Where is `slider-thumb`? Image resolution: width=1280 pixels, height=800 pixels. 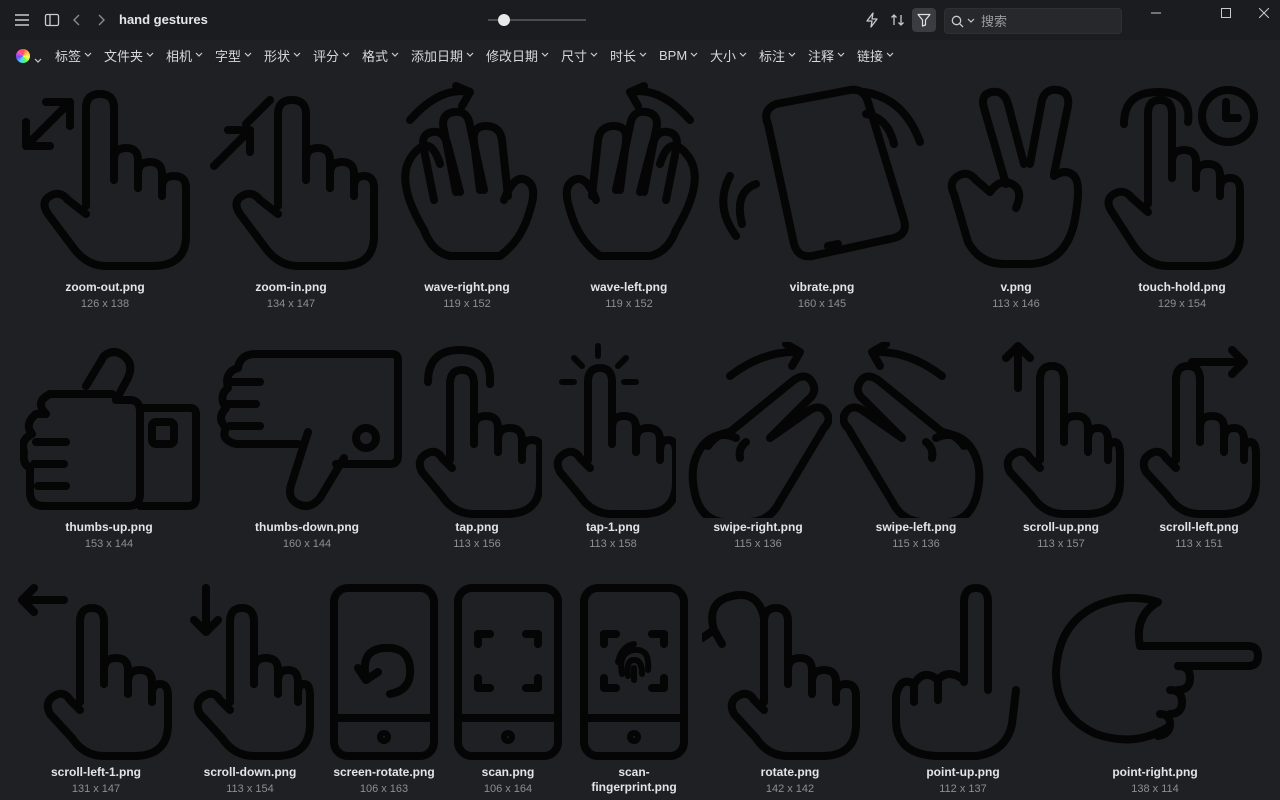 slider-thumb is located at coordinates (504, 20).